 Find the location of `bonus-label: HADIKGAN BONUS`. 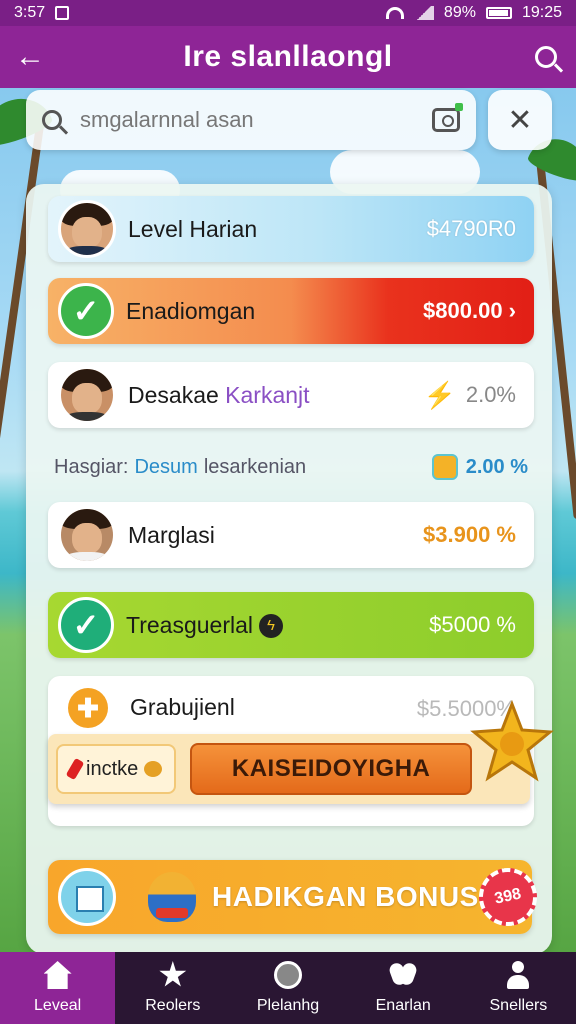

bonus-label: HADIKGAN BONUS is located at coordinates (345, 896).